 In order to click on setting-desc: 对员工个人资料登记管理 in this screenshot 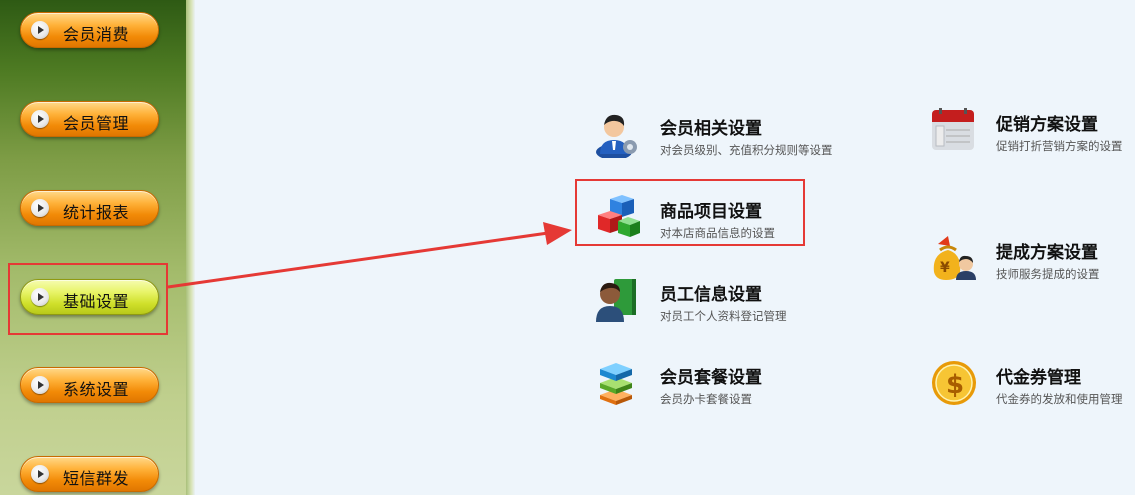, I will do `click(723, 316)`.